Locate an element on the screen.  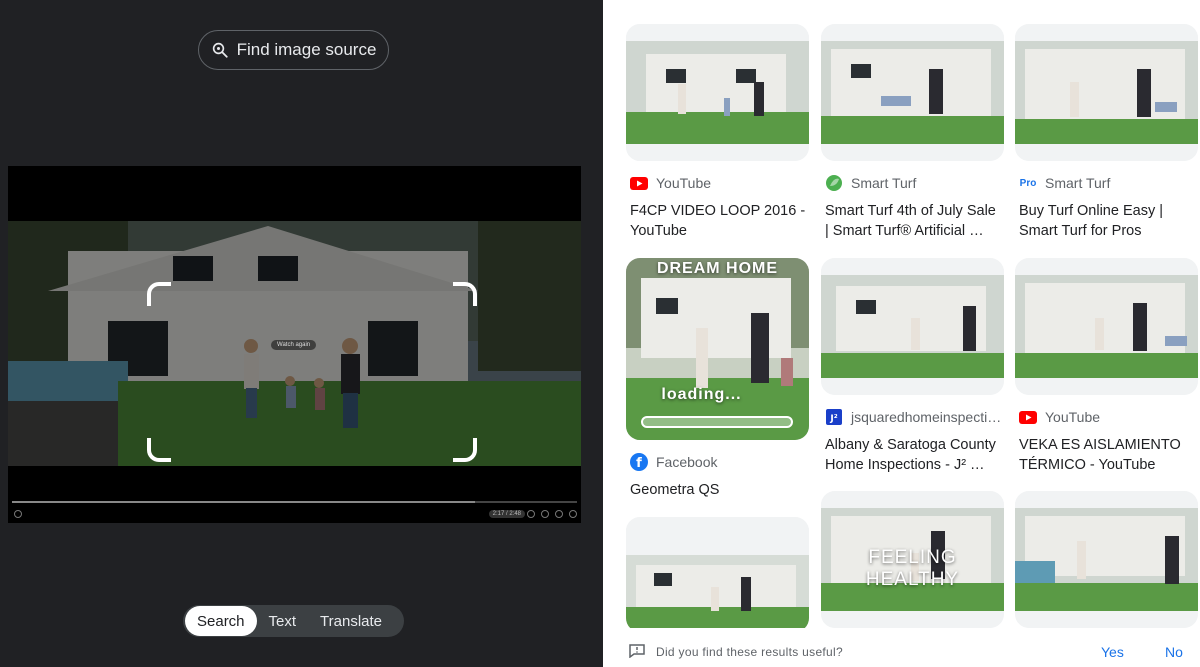
smart-turf-leaf-icon is located at coordinates (834, 183).